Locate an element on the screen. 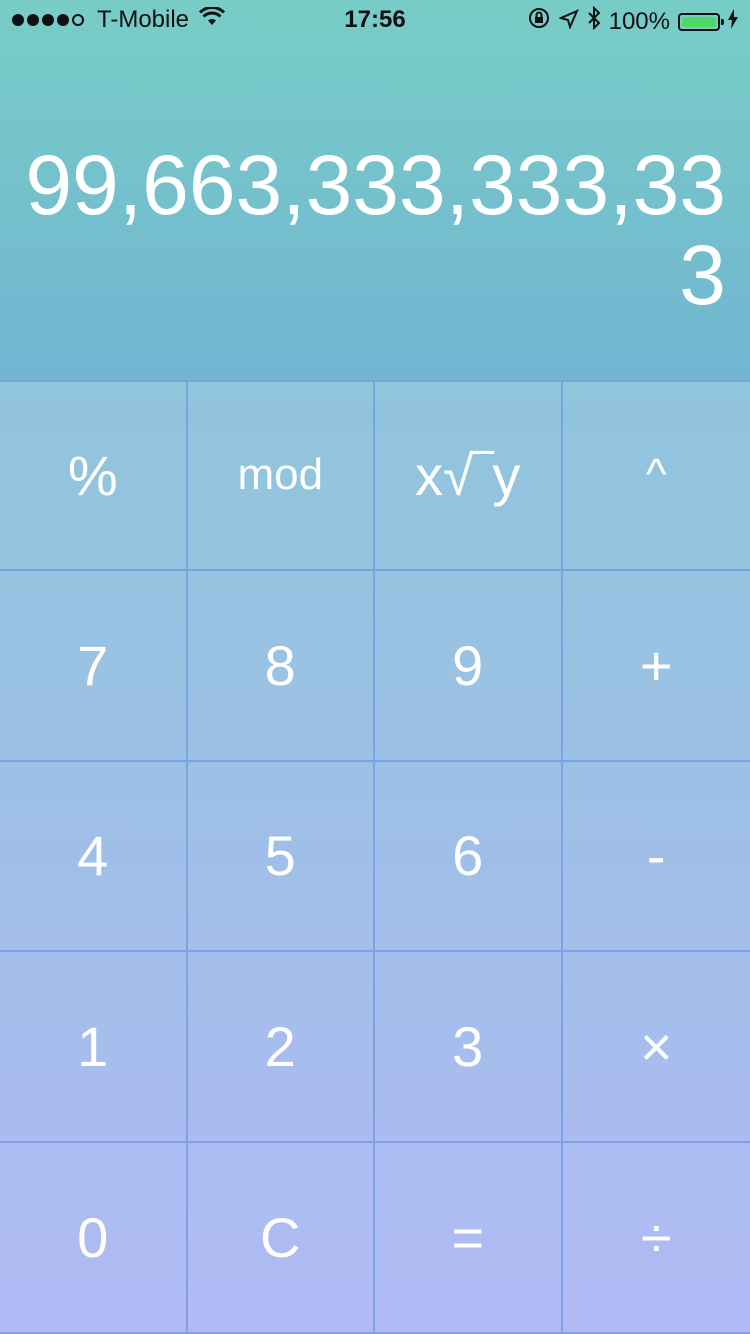 Image resolution: width=750 pixels, height=1334 pixels. multiply-key: × is located at coordinates (656, 1048).